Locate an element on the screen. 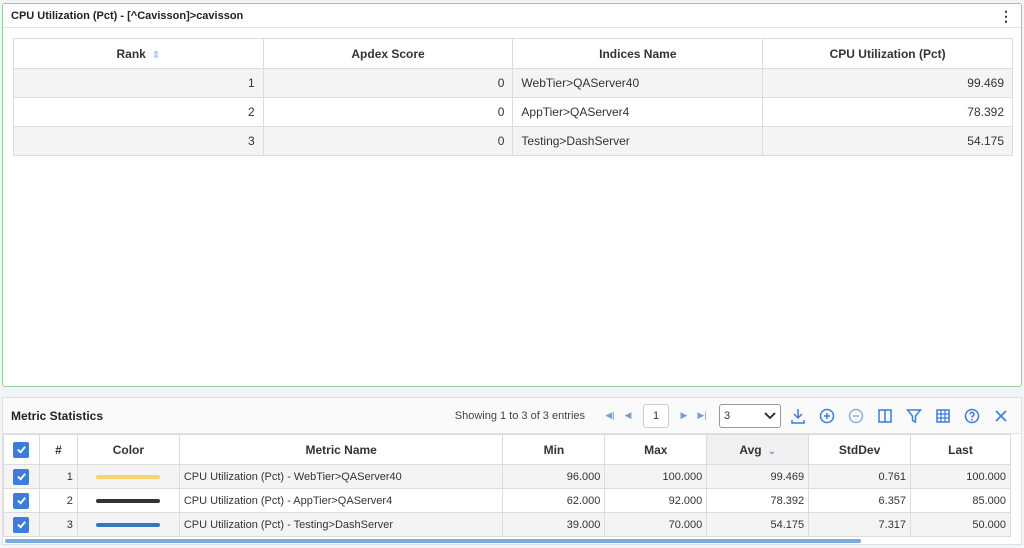 The height and width of the screenshot is (548, 1024). more-options-icon: ⋮ is located at coordinates (1006, 16).